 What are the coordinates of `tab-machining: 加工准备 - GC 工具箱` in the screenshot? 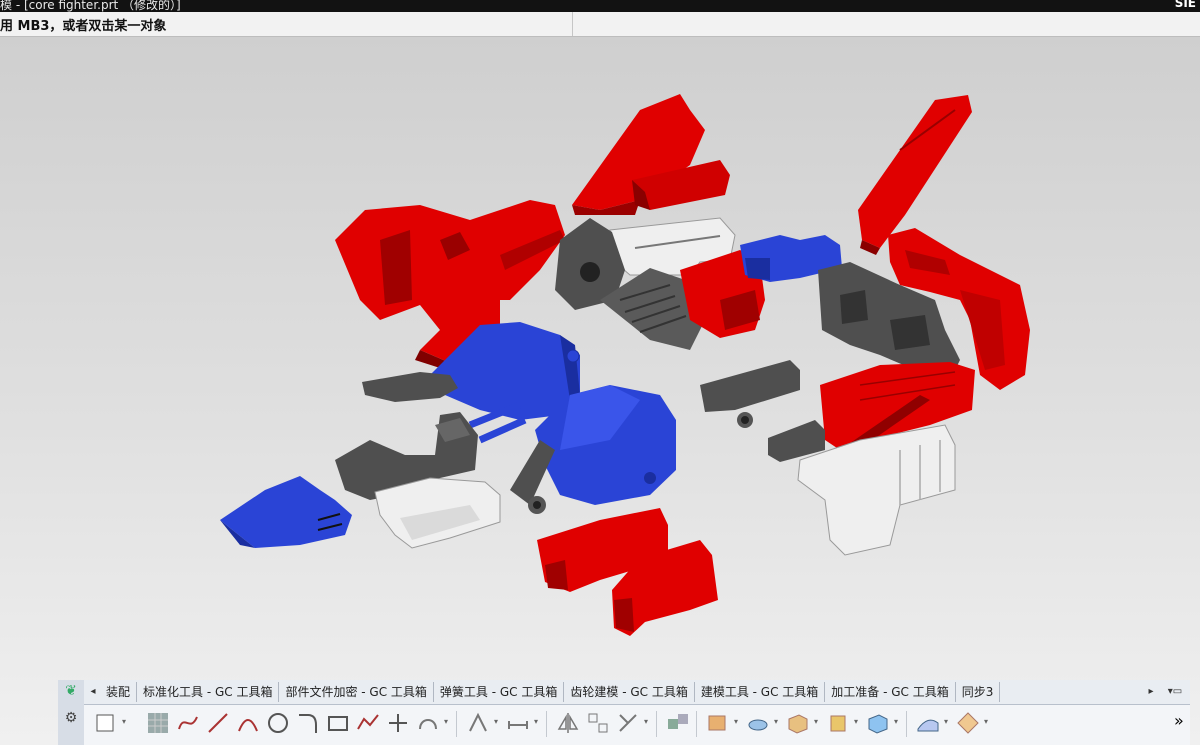 It's located at (890, 692).